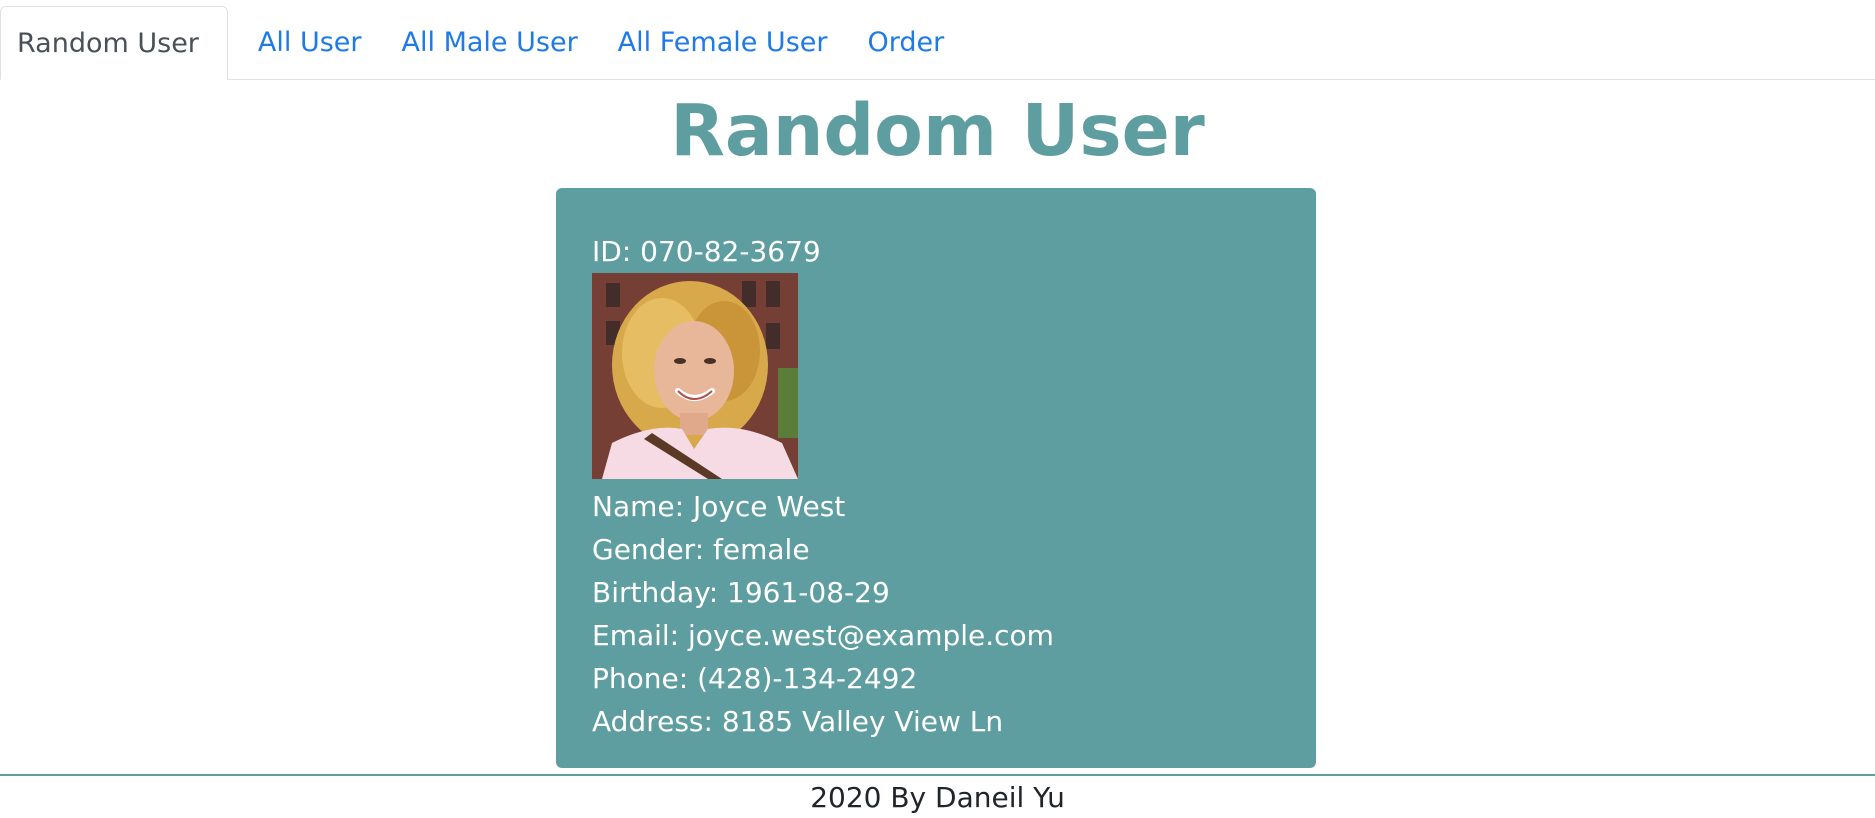 Image resolution: width=1875 pixels, height=818 pixels. Describe the element at coordinates (808, 592) in the screenshot. I see `field-birthday-value: 1961-08-29` at that location.